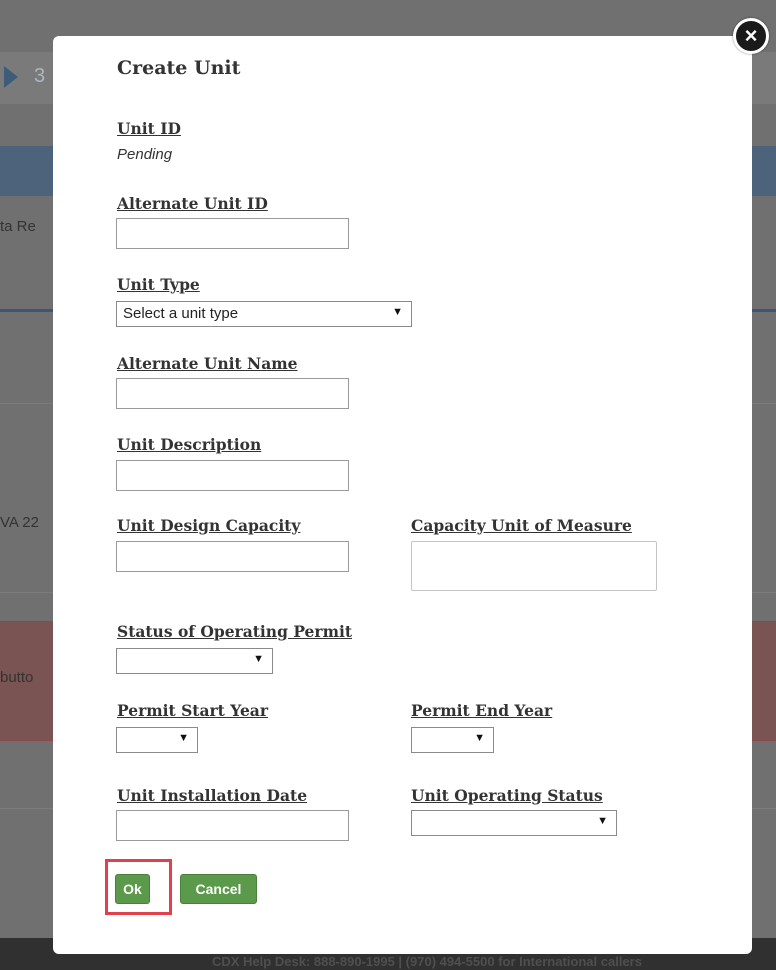 Image resolution: width=776 pixels, height=970 pixels. What do you see at coordinates (157, 740) in the screenshot?
I see `permit-start-year-select: ▼` at bounding box center [157, 740].